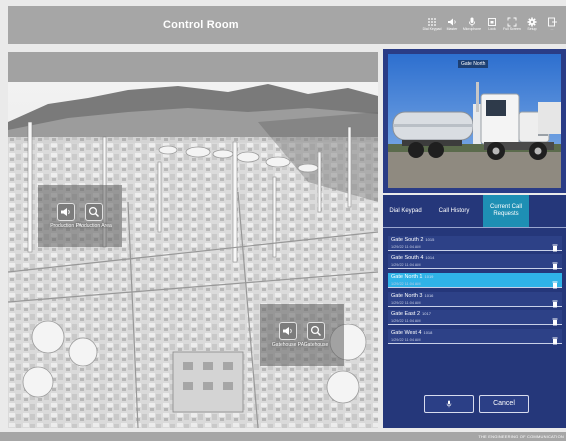 This screenshot has width=566, height=441. I want to click on exit-icon, so click(552, 20).